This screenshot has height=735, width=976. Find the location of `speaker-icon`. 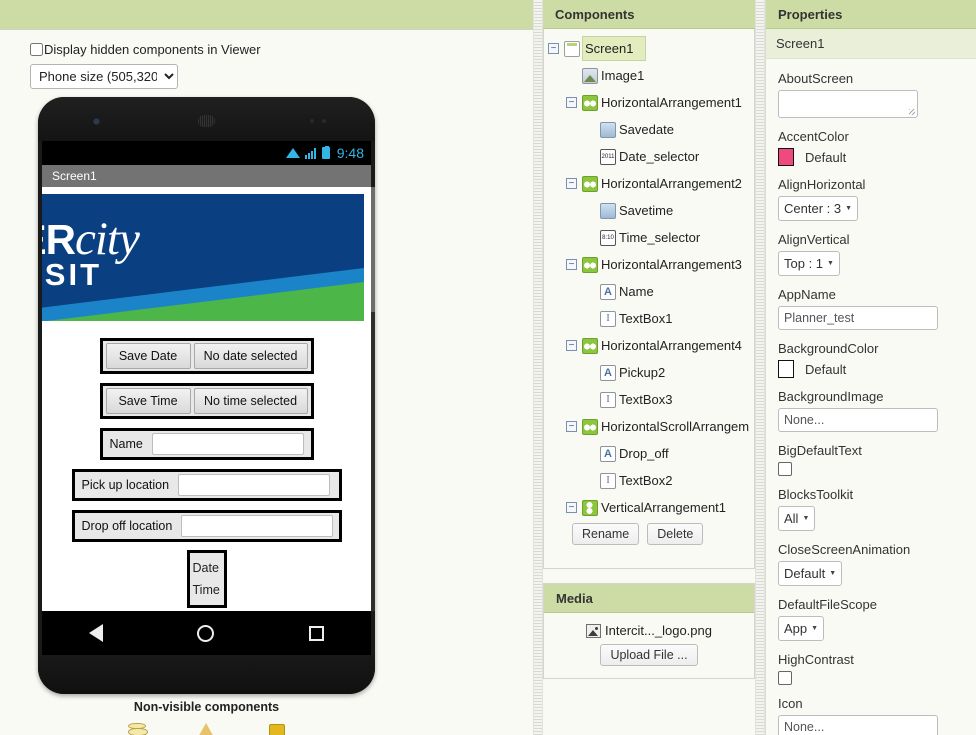

speaker-icon is located at coordinates (206, 121).